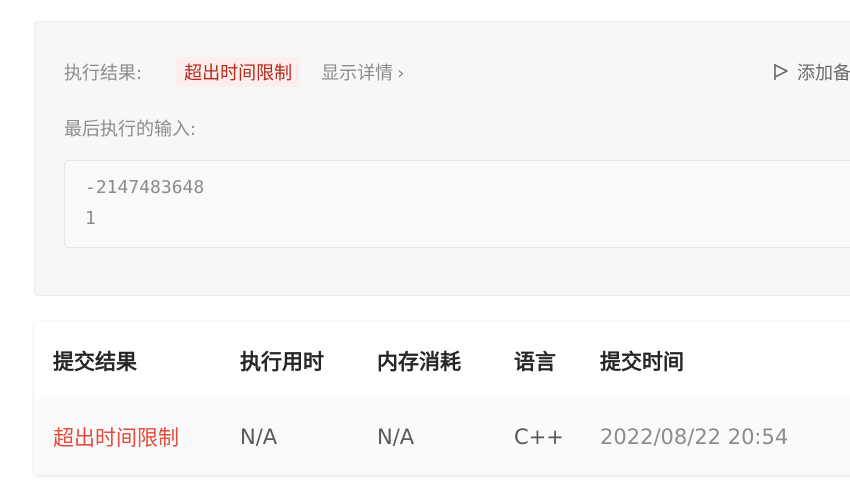  Describe the element at coordinates (539, 437) in the screenshot. I see `submission-language: C++` at that location.